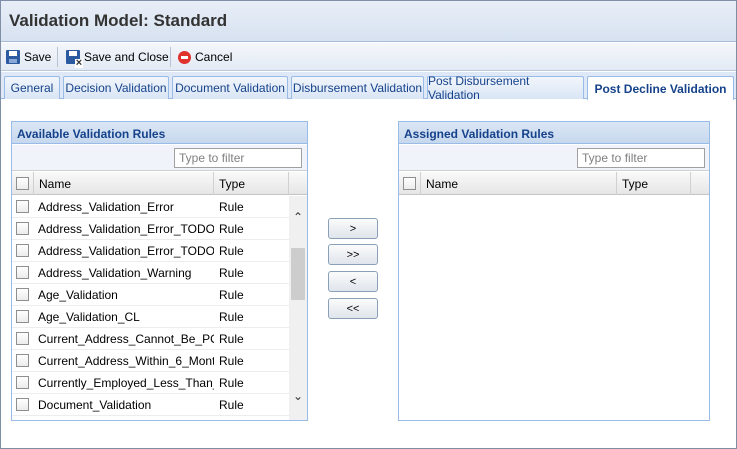  Describe the element at coordinates (479, 134) in the screenshot. I see `assigned-panel-title: Assigned Validation Rules` at that location.